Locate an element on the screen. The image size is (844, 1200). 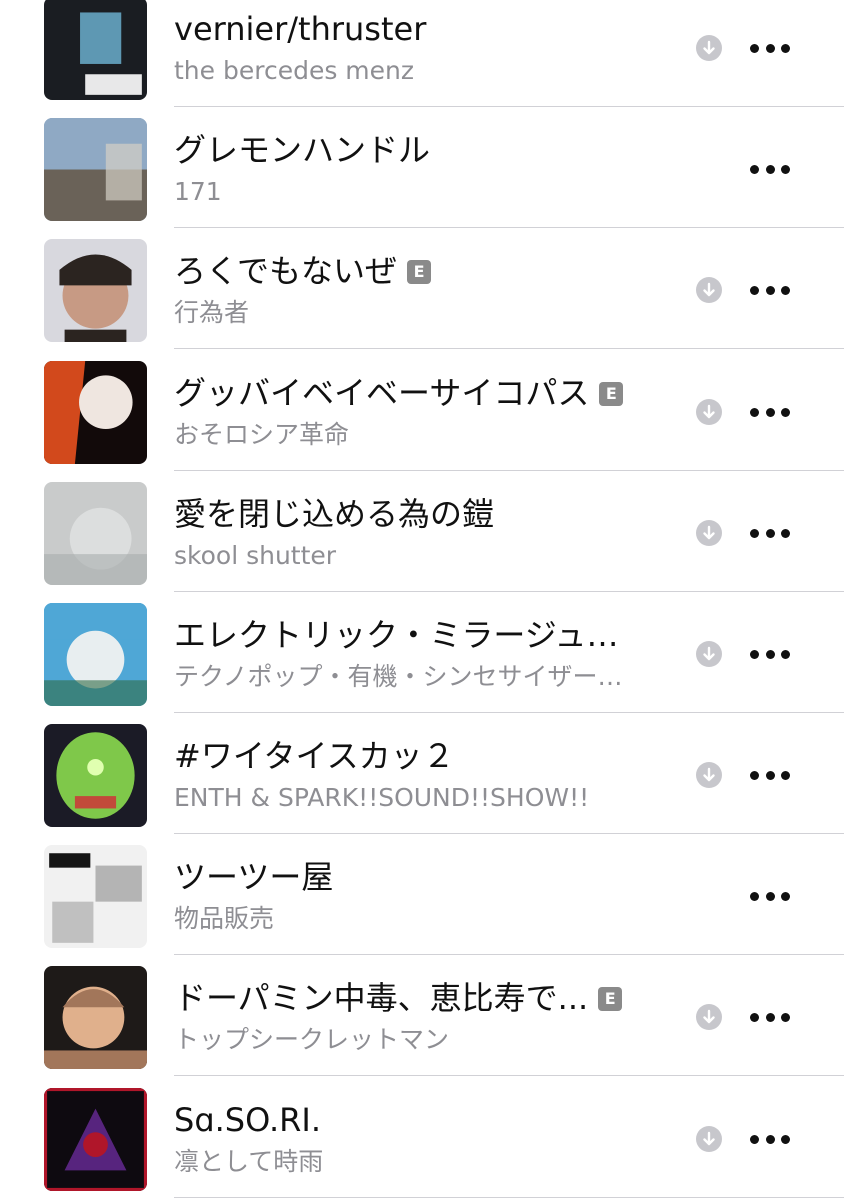
song-row: #ワイタイスカッ２ ENTH & SPARK!!SOUND!!SHOW!! is located at coordinates (422, 784).